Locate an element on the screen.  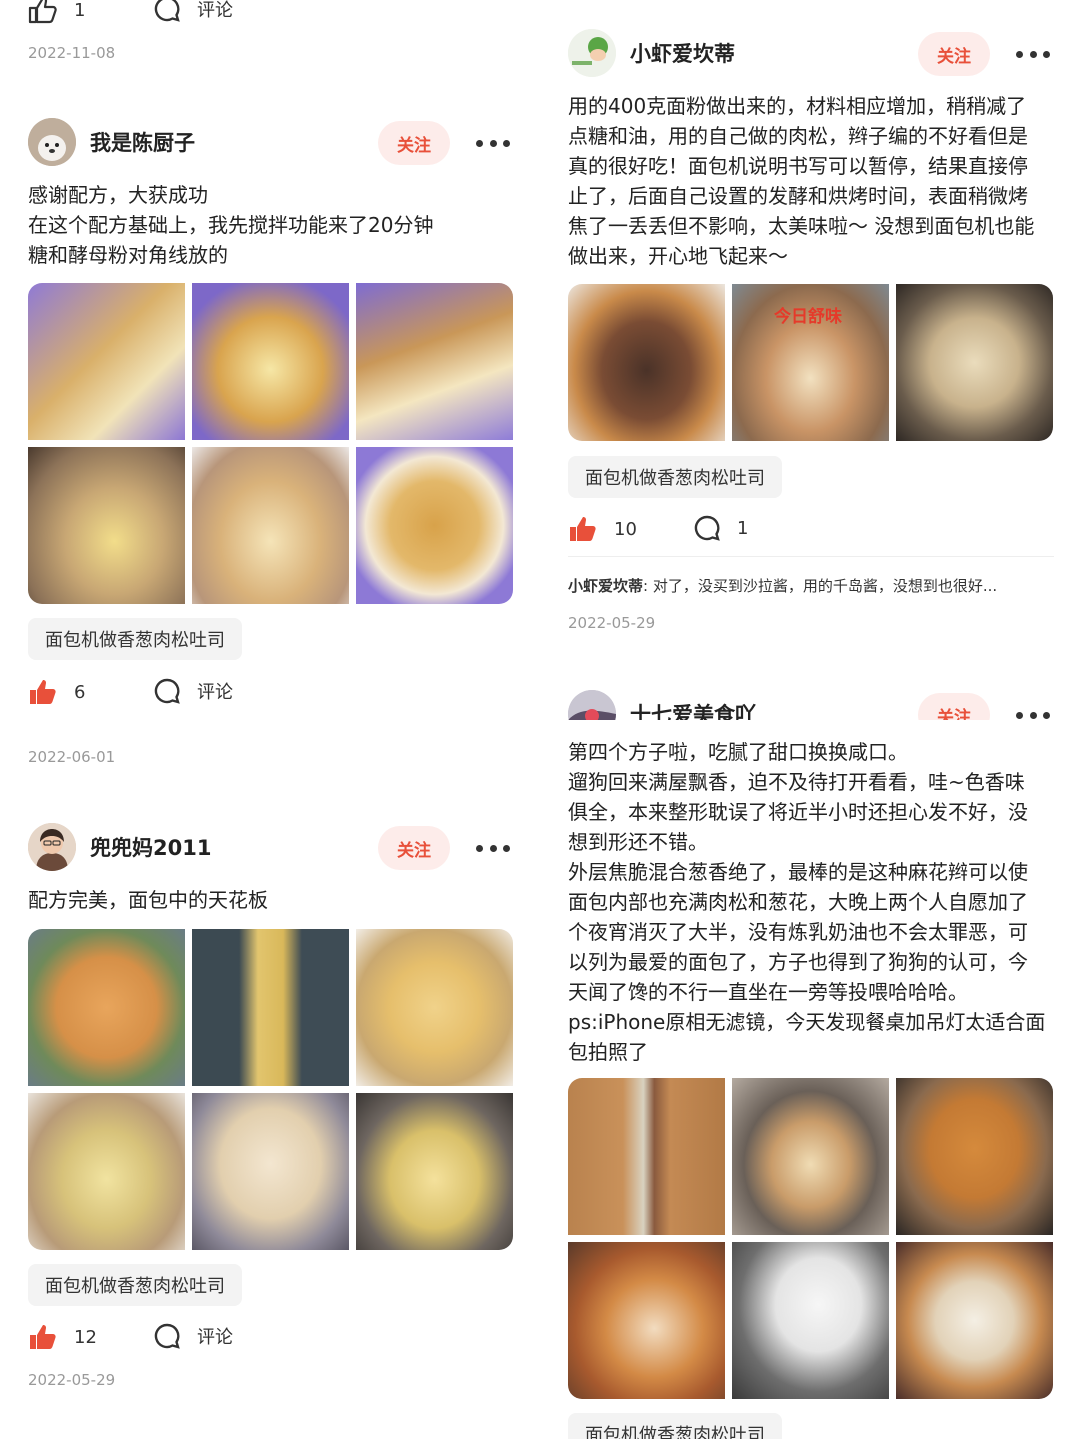
author-name: 我是陈厨子 is located at coordinates (142, 143).